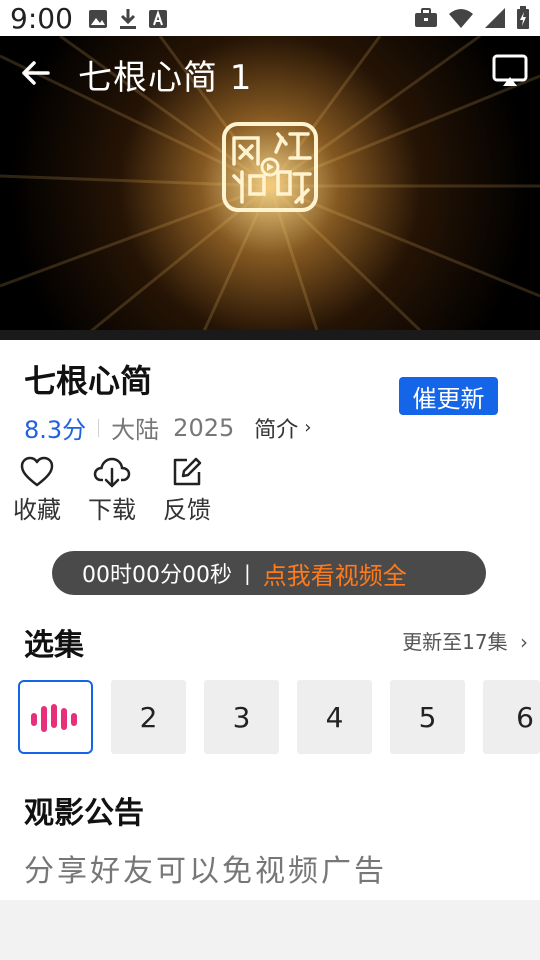 This screenshot has height=960, width=540. I want to click on meta-divider, so click(99, 427).